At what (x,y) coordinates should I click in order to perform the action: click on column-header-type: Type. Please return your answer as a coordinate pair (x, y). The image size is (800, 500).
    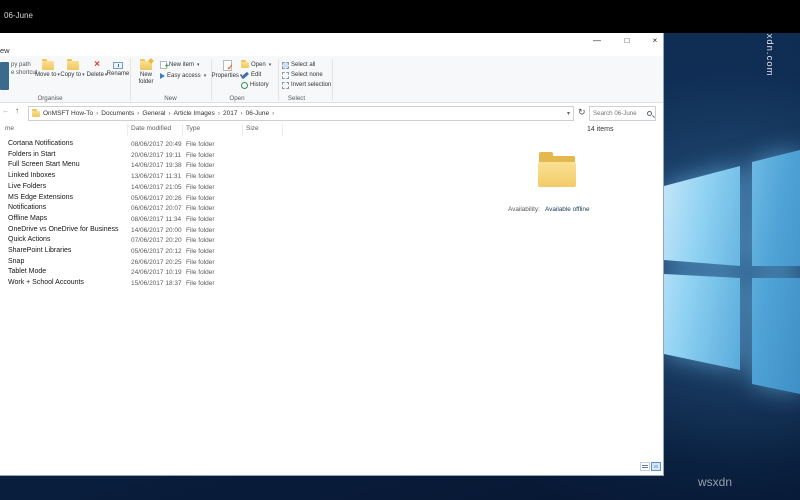
    Looking at the image, I should click on (193, 128).